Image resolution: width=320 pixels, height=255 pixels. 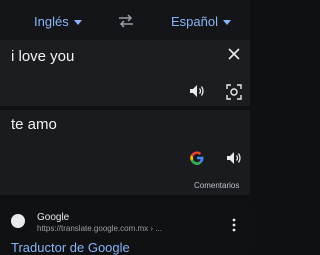 I want to click on close-icon, so click(x=234, y=54).